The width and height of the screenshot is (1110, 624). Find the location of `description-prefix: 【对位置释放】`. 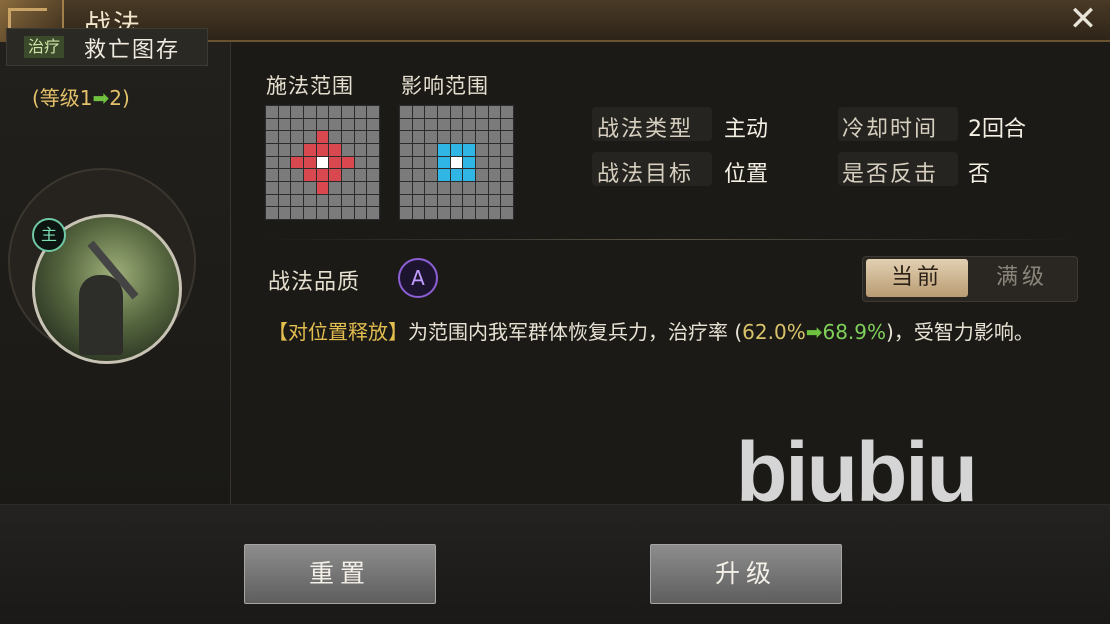

description-prefix: 【对位置释放】 is located at coordinates (338, 332).